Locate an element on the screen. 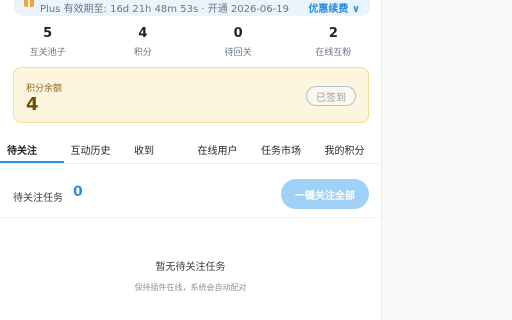  tab-task-market: 任务市场 is located at coordinates (286, 149).